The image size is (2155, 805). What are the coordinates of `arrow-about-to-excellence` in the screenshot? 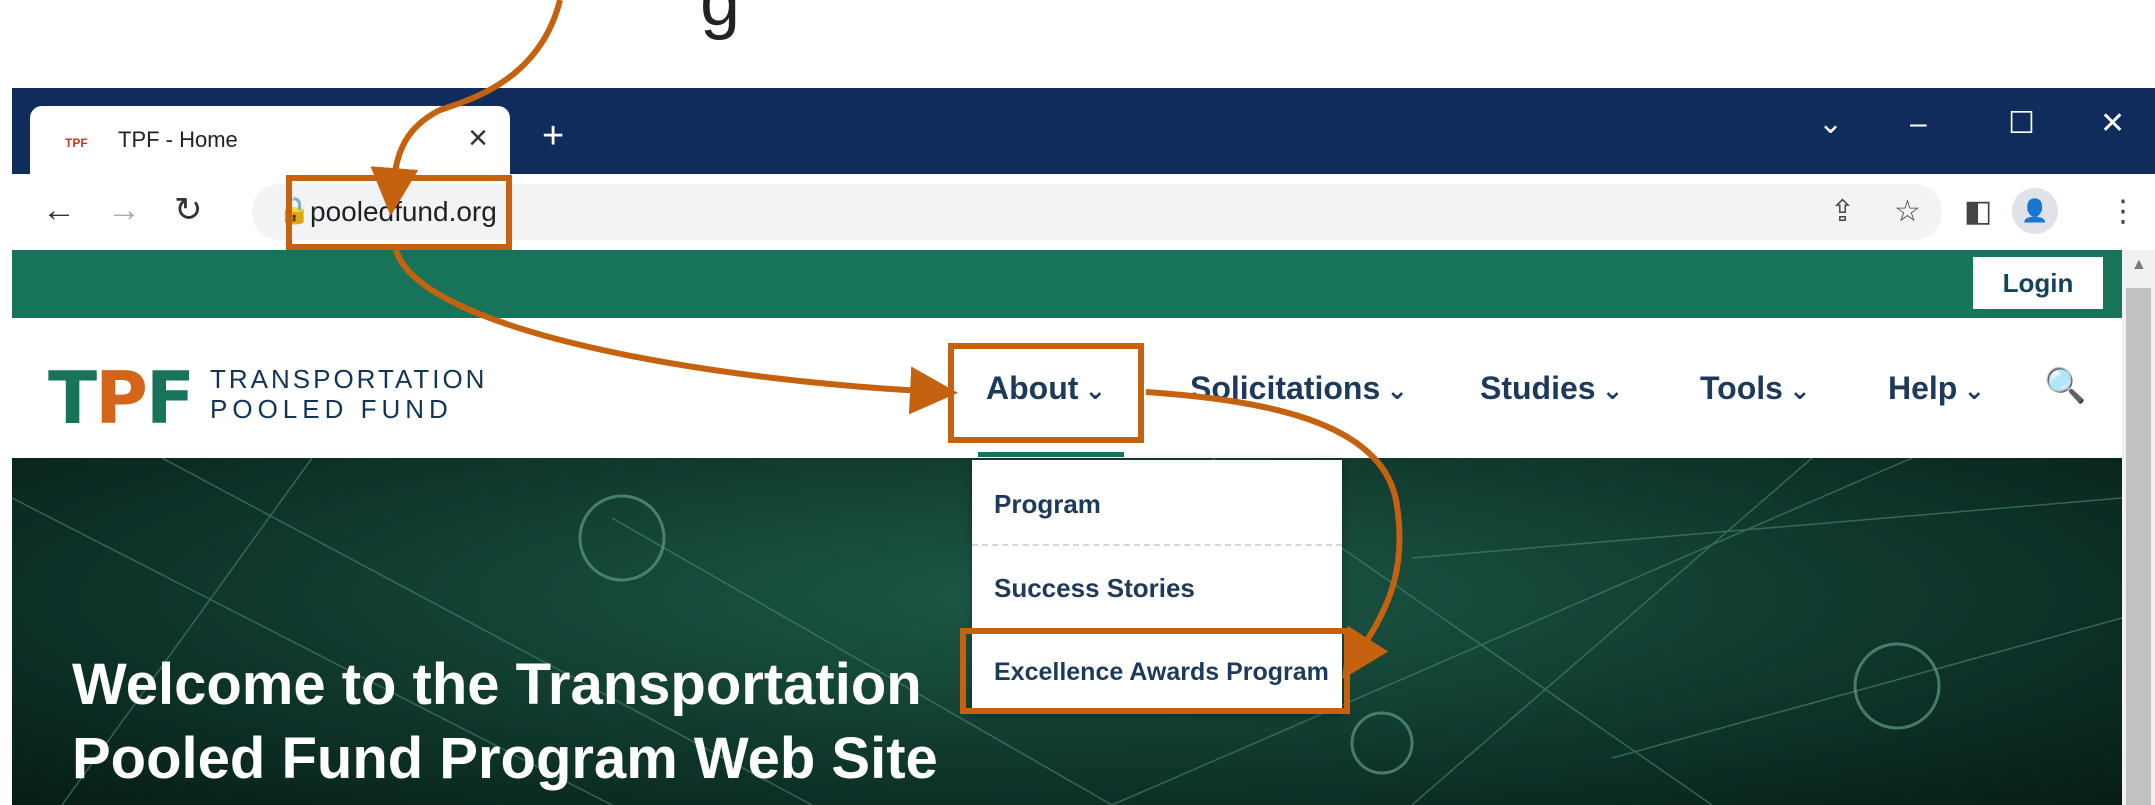 It's located at (1274, 534).